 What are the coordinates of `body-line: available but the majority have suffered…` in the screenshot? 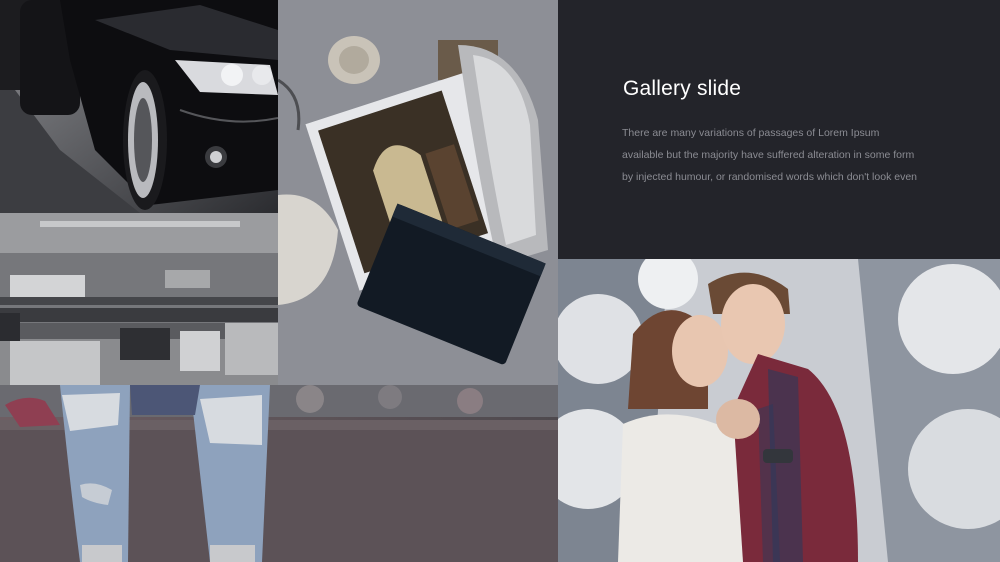 It's located at (768, 155).